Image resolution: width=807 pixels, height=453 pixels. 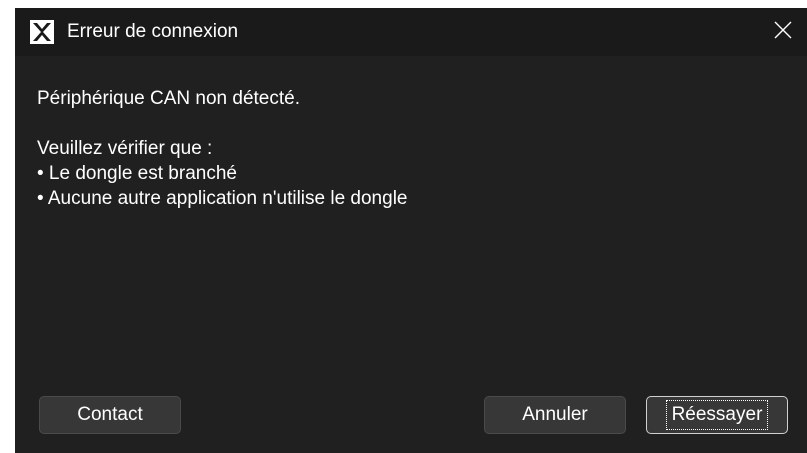 I want to click on contact-button: Contact, so click(x=110, y=415).